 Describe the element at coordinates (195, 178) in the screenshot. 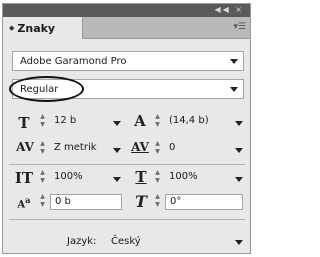

I see `horizontal-scale-field: 100%` at that location.